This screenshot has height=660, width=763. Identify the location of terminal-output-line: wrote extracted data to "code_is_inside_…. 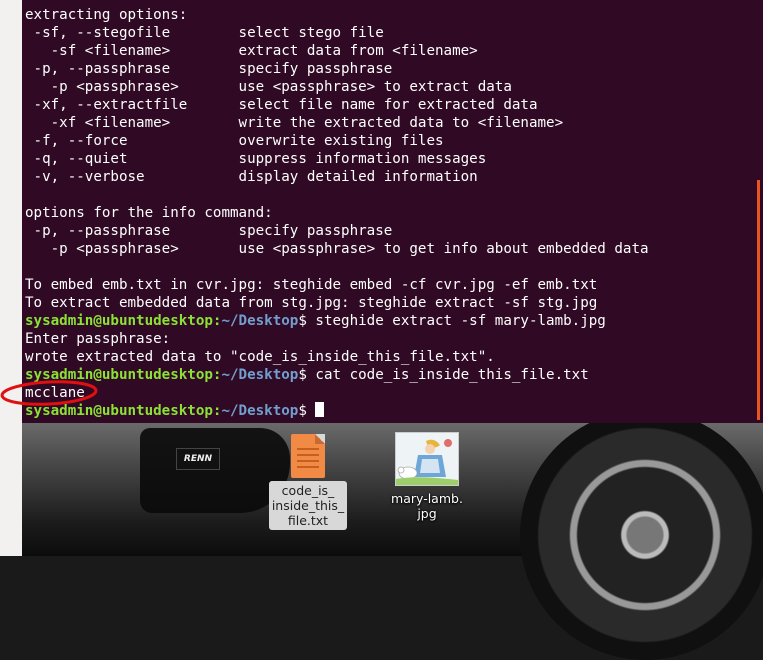
(260, 357).